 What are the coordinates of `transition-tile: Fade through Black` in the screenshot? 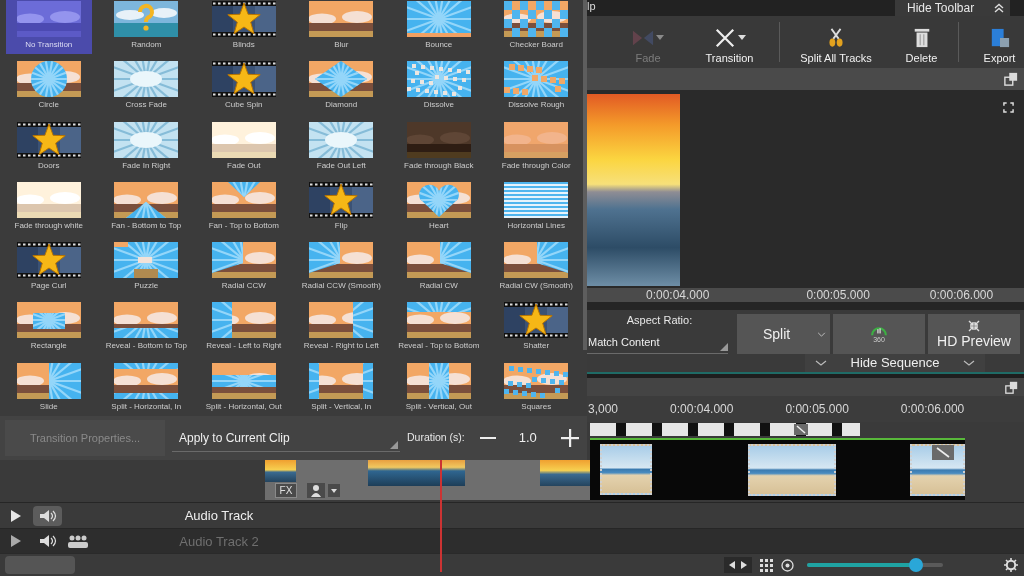 It's located at (438, 147).